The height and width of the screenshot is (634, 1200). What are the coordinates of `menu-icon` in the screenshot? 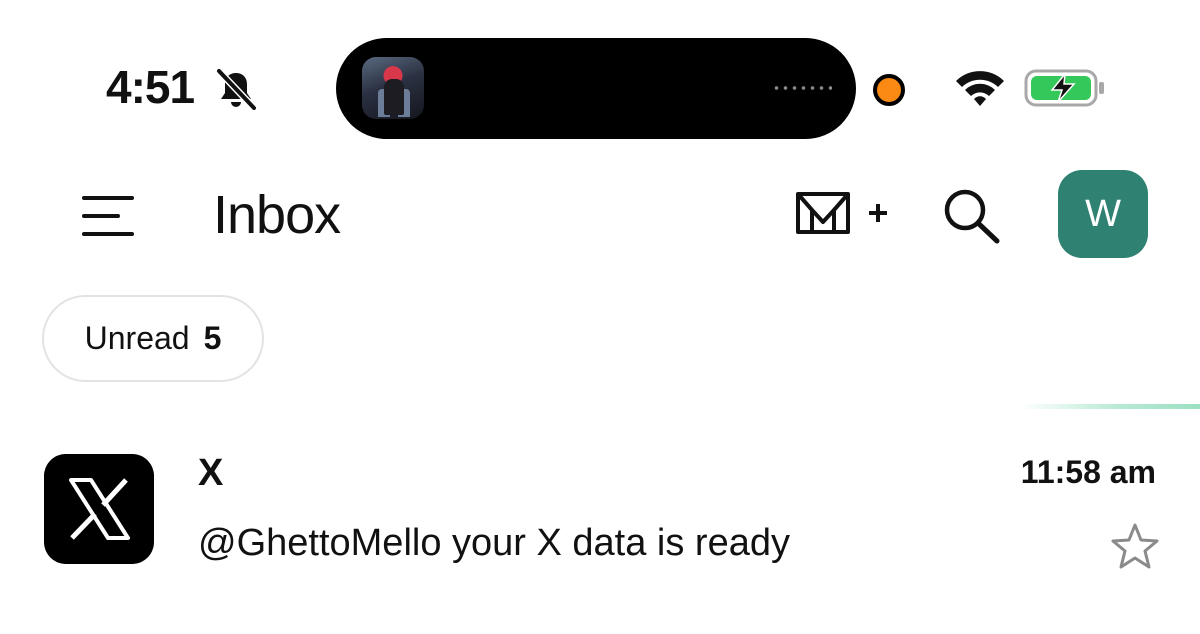 It's located at (108, 216).